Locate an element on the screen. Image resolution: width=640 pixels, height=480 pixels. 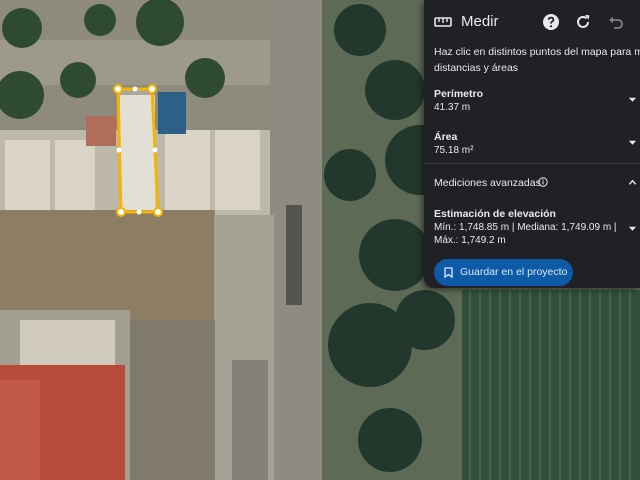
panel-title: Medir is located at coordinates (480, 21).